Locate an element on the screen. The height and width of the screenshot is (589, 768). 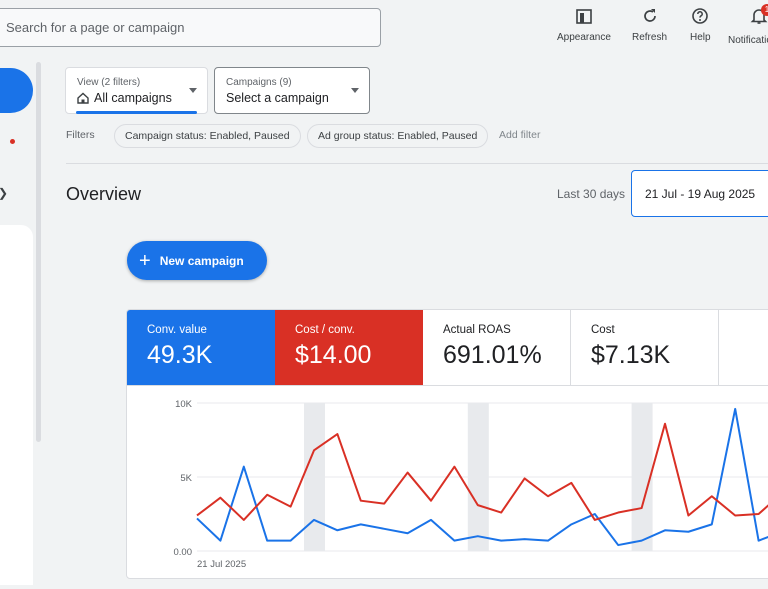
notifications-label: Notifications is located at coordinates (748, 40).